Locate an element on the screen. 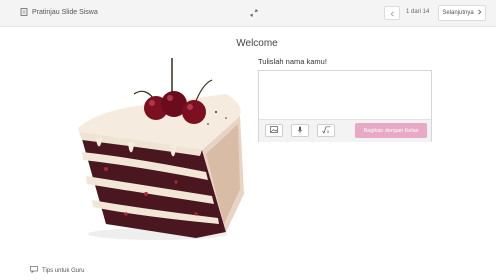 The width and height of the screenshot is (496, 280). chevron-right-icon is located at coordinates (479, 13).